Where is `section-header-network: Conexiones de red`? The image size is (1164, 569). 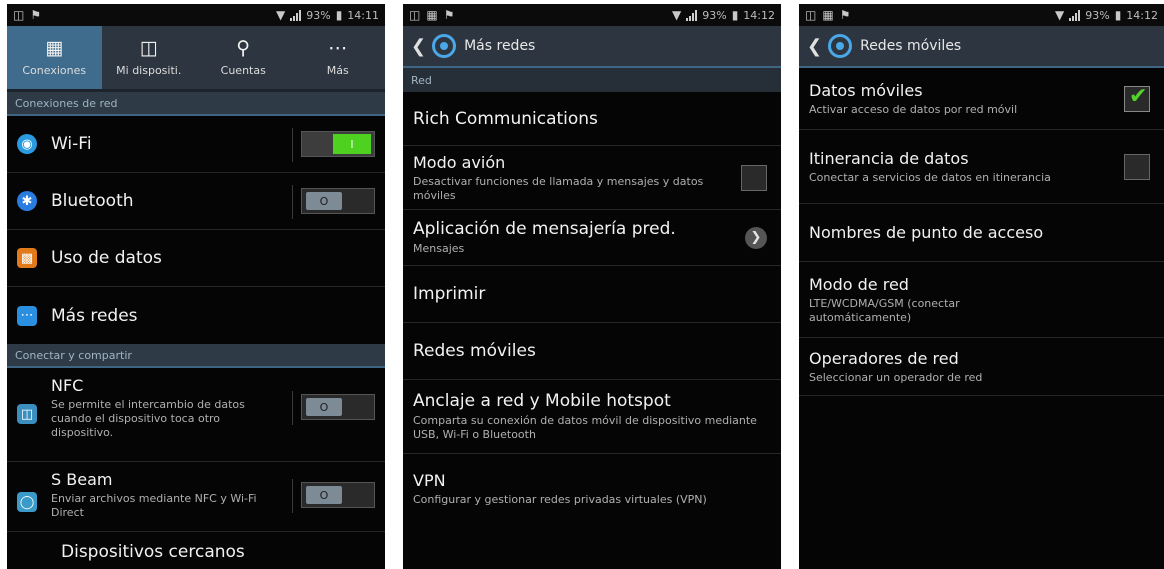 section-header-network: Conexiones de red is located at coordinates (196, 104).